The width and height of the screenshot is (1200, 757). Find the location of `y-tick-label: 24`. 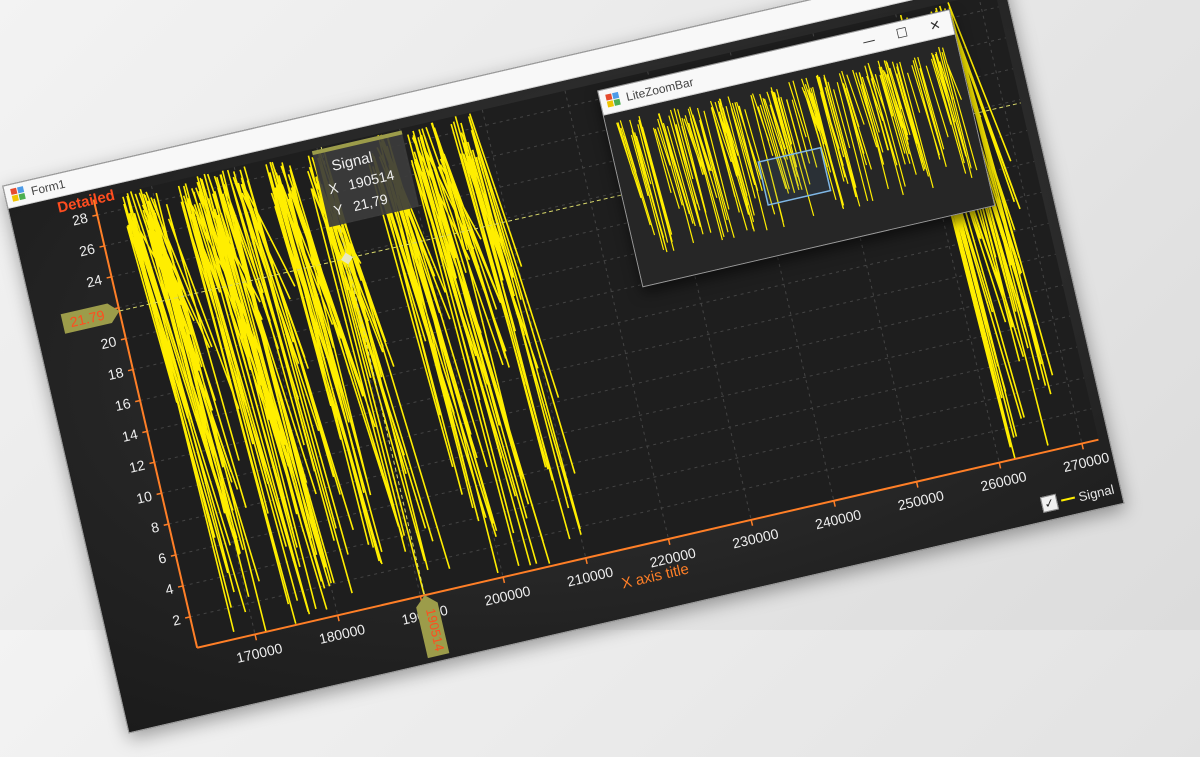

y-tick-label: 24 is located at coordinates (94, 280).